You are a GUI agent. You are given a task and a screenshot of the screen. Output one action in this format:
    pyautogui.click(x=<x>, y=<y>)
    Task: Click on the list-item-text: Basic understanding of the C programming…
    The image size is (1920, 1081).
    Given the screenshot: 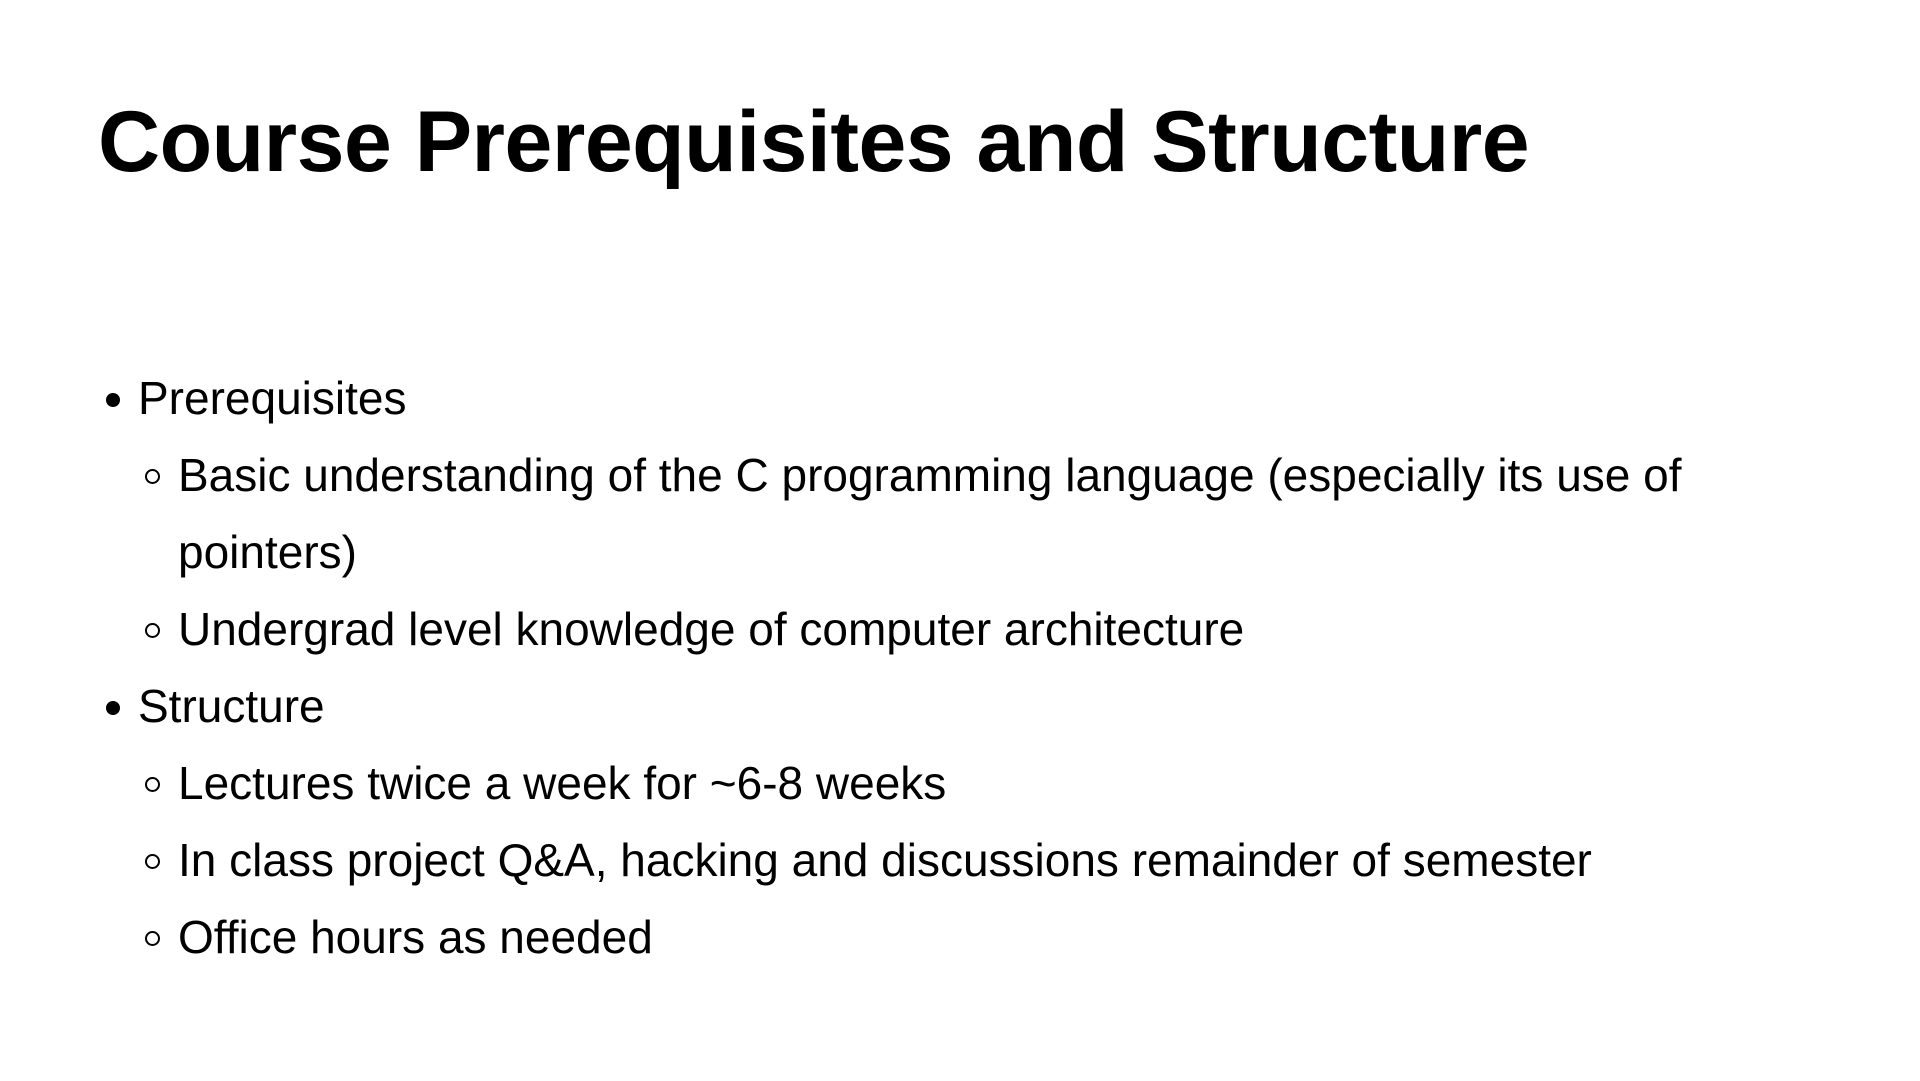 What is the action you would take?
    pyautogui.click(x=930, y=513)
    